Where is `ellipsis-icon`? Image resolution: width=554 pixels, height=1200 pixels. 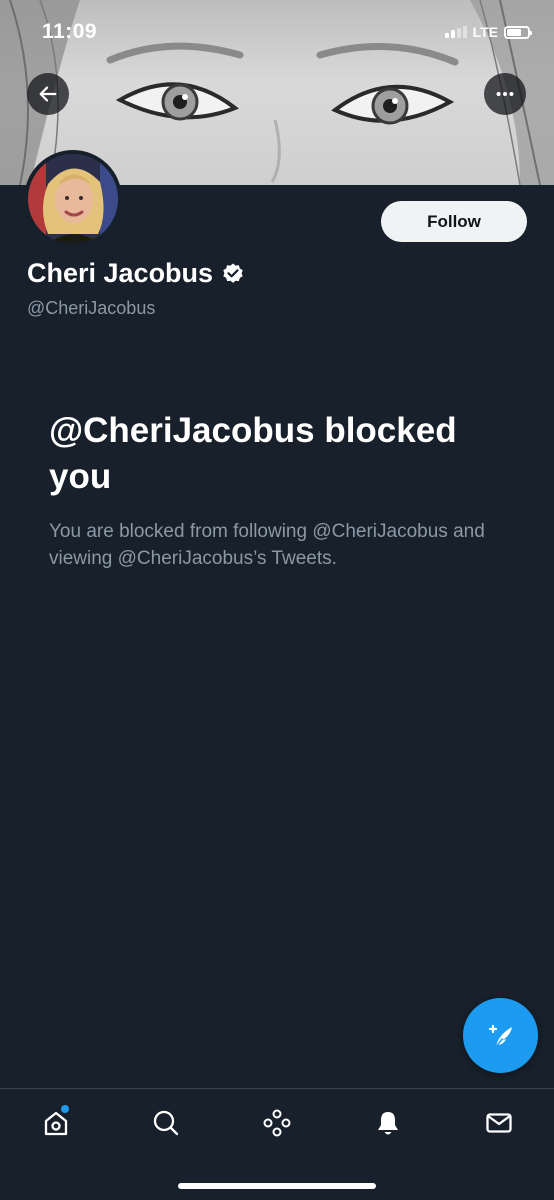
ellipsis-icon is located at coordinates (505, 94).